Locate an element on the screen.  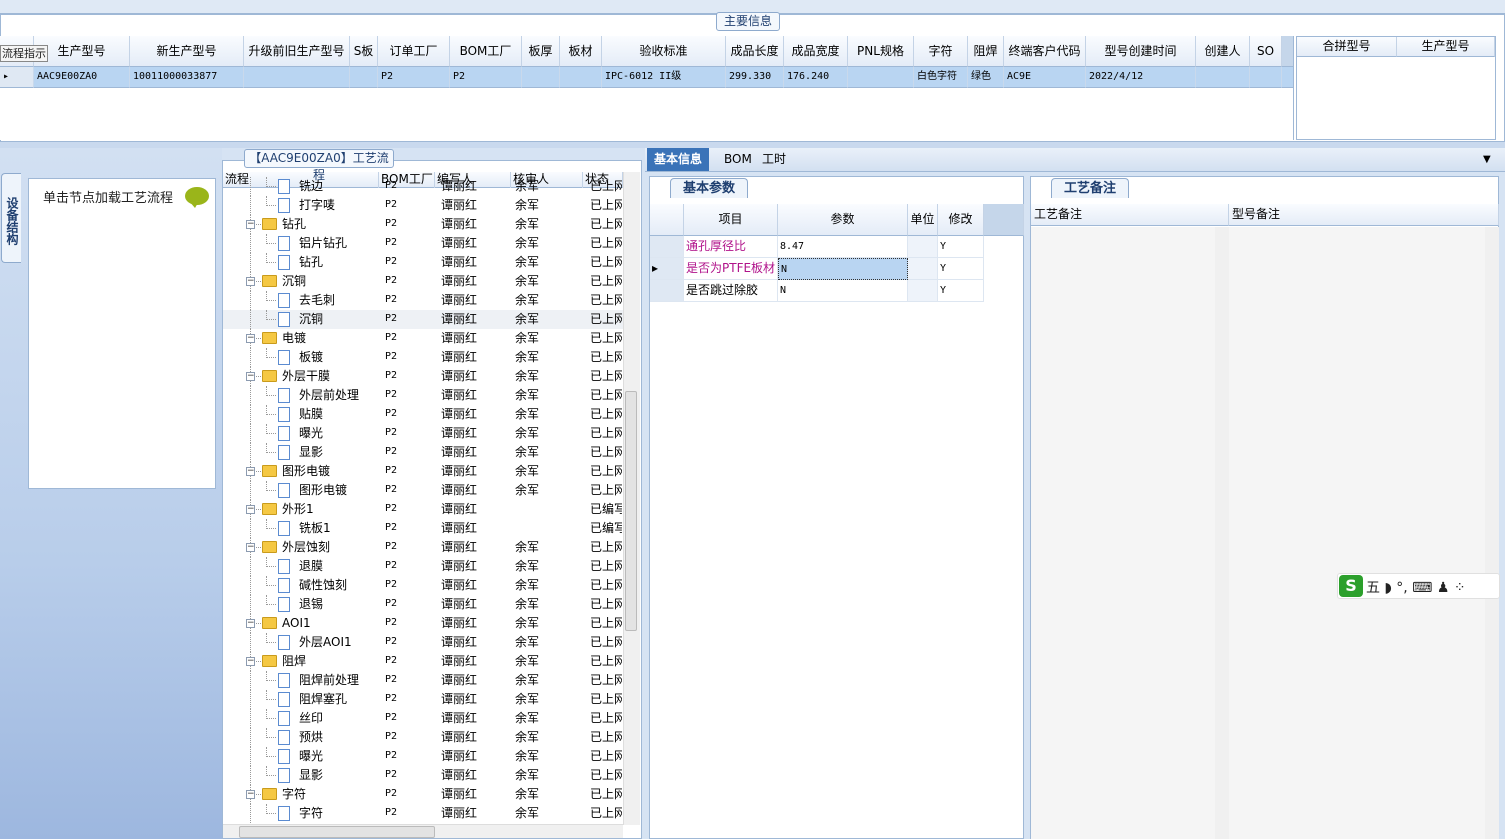
main-cell: IPC-6012 II级 is located at coordinates (664, 77).